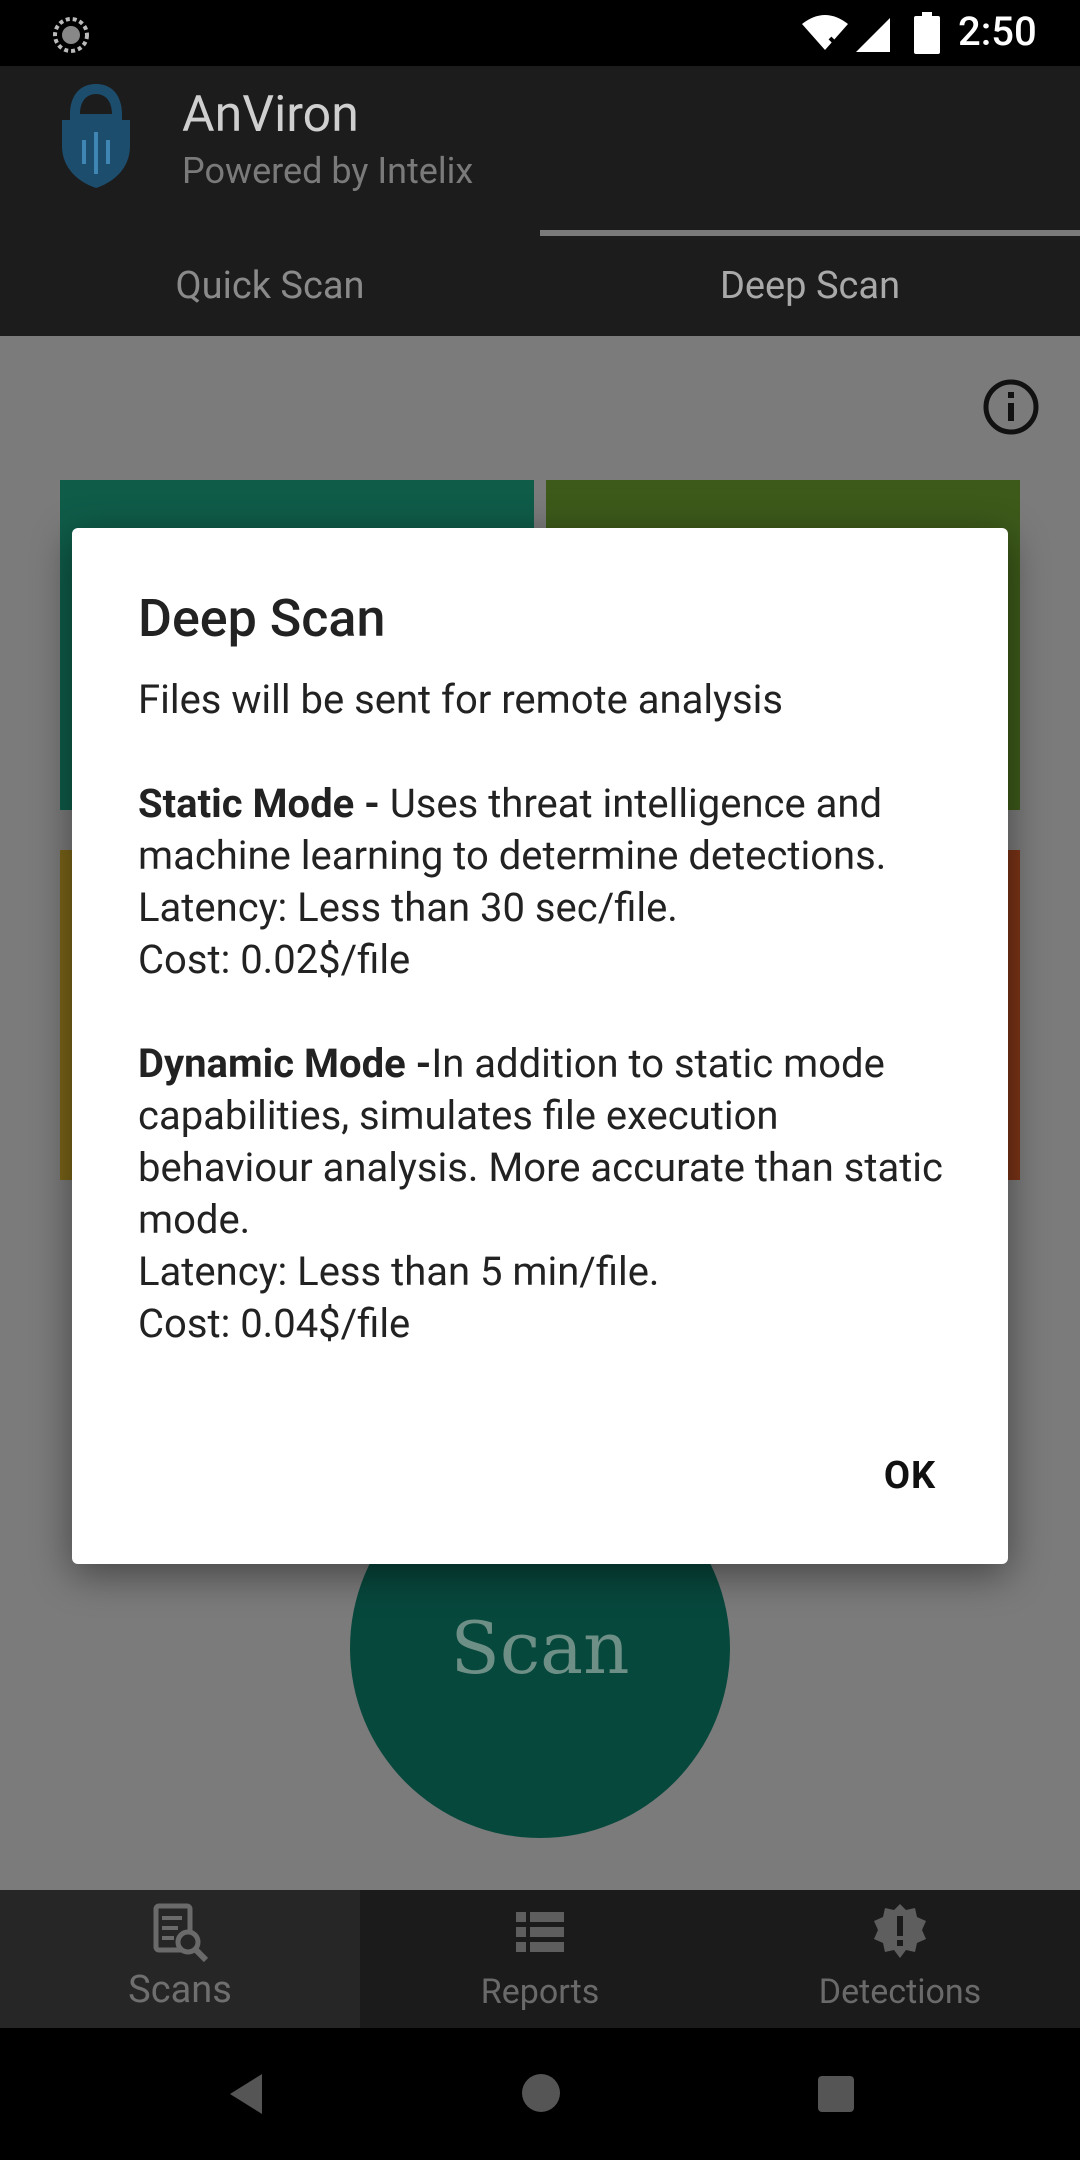 The image size is (1080, 2160). I want to click on tab-quick-scan: Quick Scan, so click(270, 286).